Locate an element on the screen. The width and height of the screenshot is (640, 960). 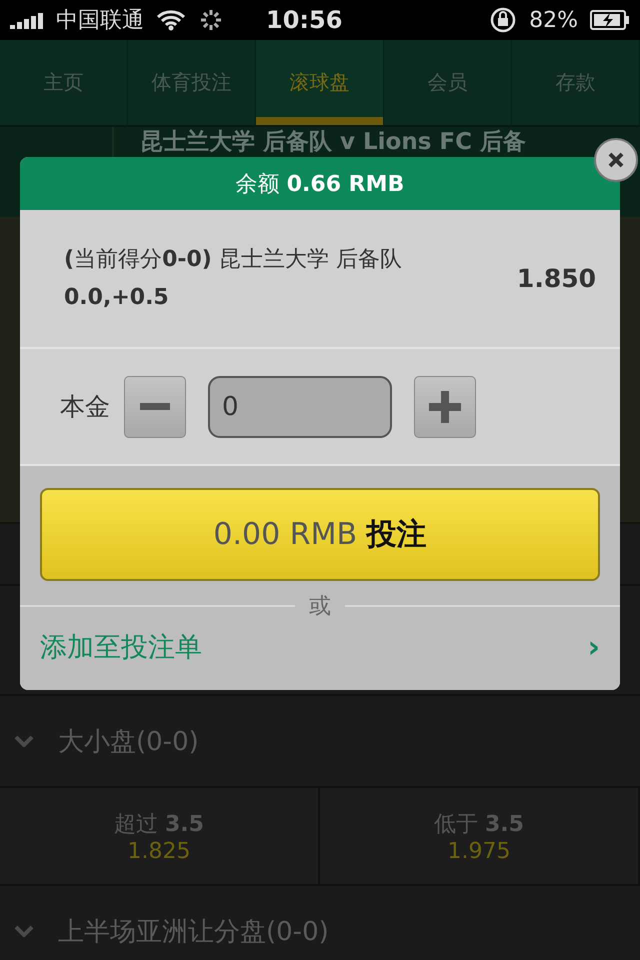
odds-value: 1.825 is located at coordinates (159, 851).